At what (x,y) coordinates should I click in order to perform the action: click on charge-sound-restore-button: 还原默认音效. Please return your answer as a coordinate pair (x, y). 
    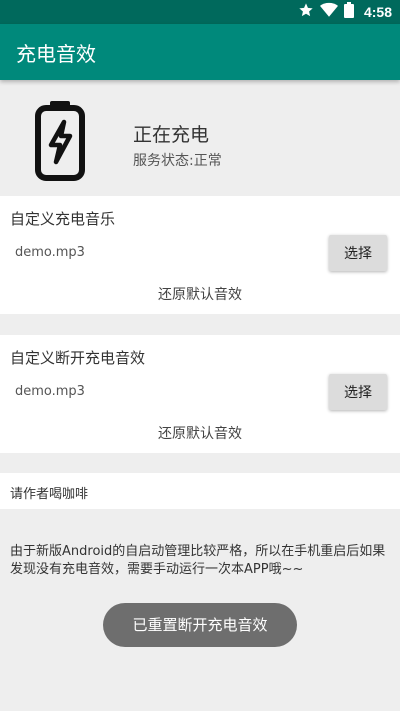
    Looking at the image, I should click on (200, 294).